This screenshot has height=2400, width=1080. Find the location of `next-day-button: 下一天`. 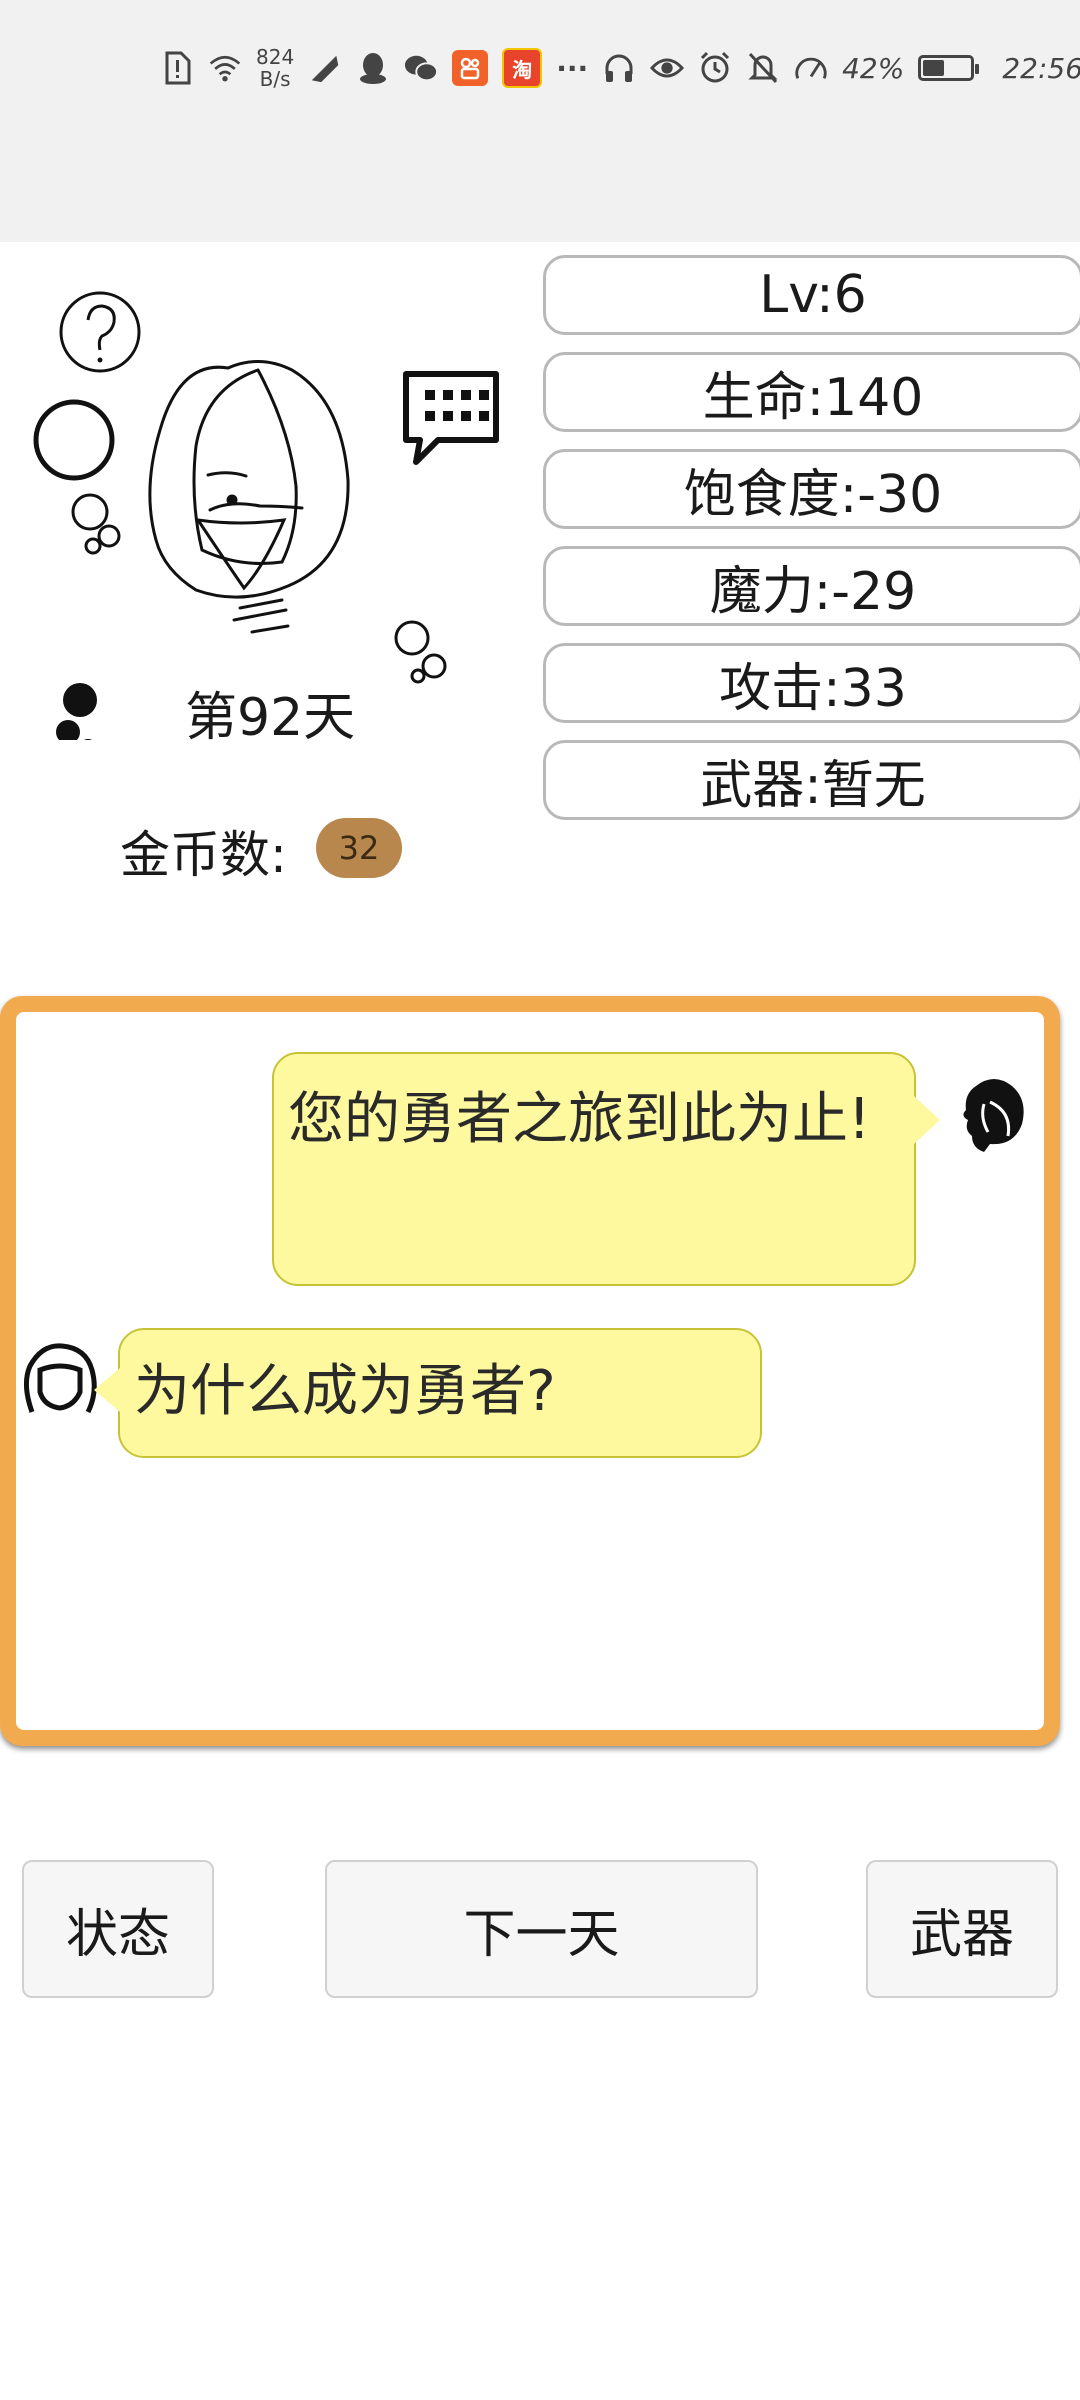

next-day-button: 下一天 is located at coordinates (541, 1929).